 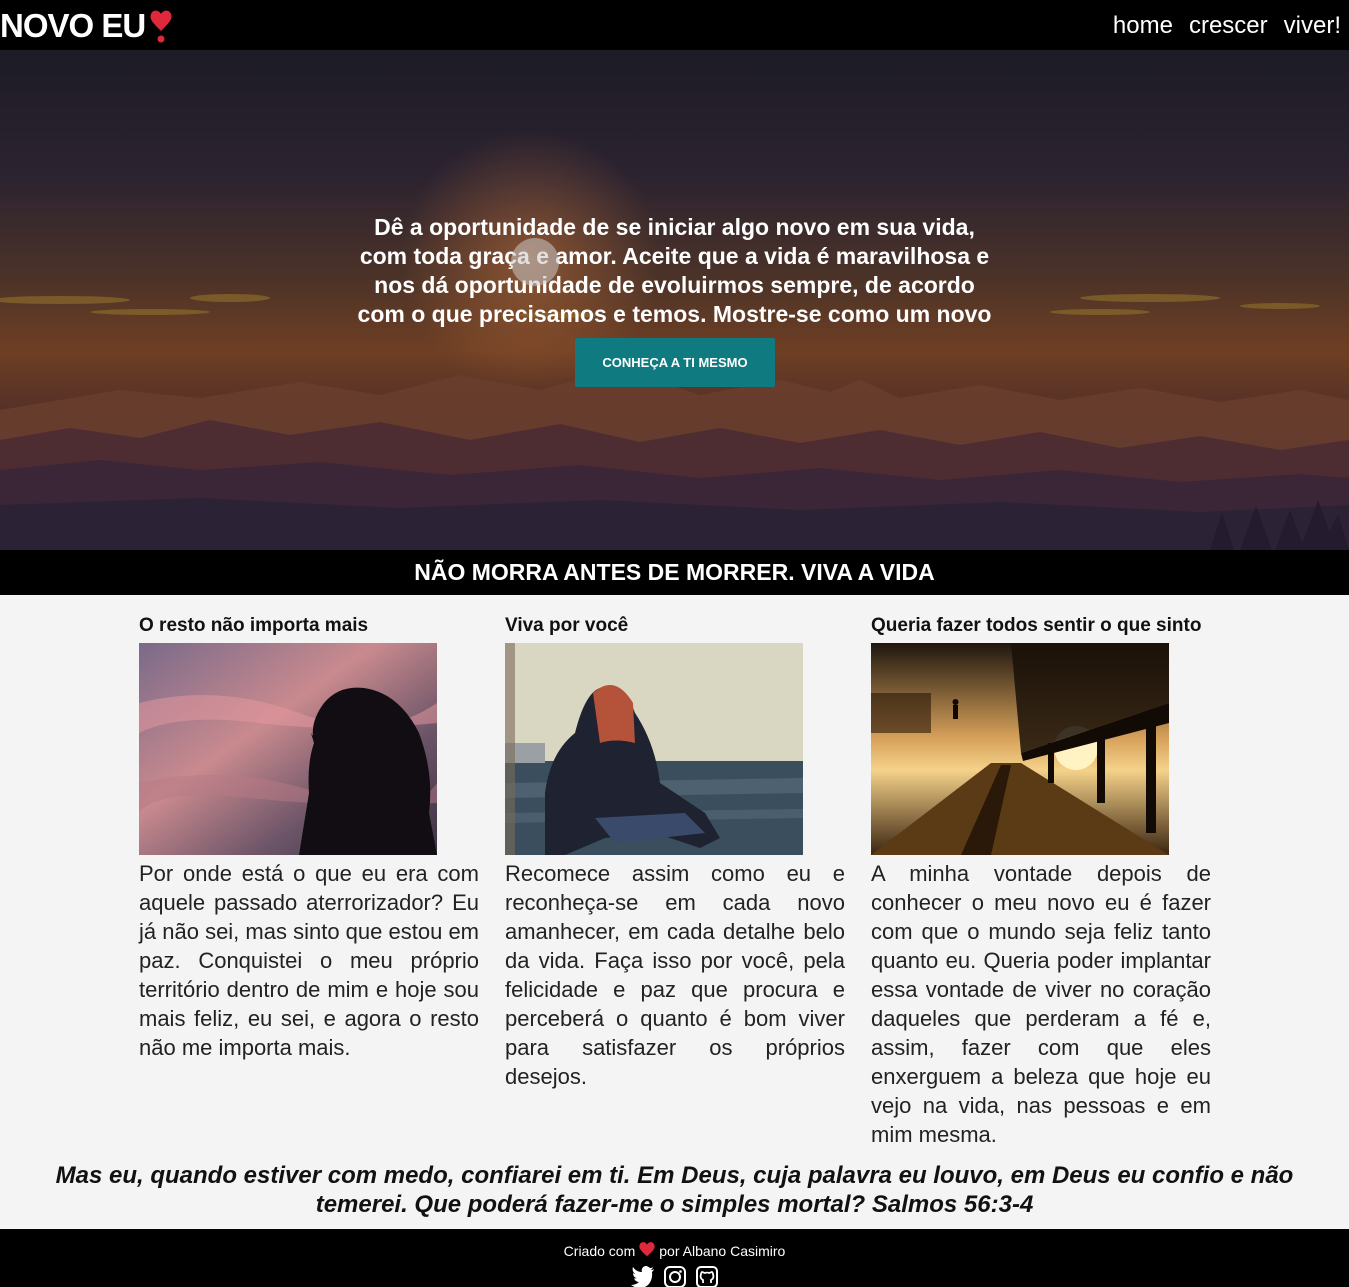 I want to click on woman-silhouette-sunset-image, so click(x=288, y=749).